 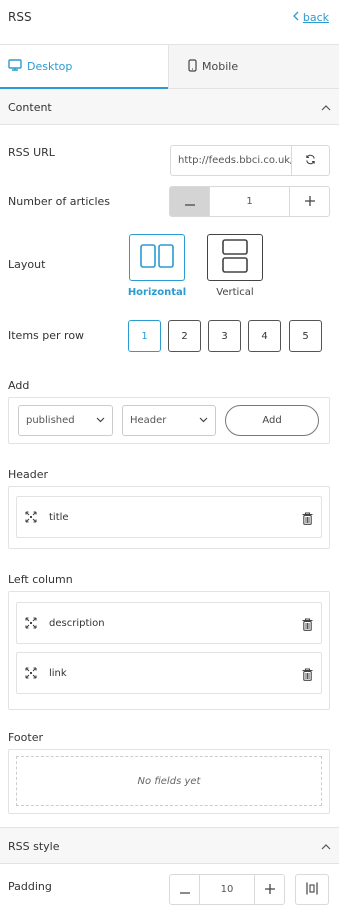 I want to click on padding-sides-icon, so click(x=312, y=890).